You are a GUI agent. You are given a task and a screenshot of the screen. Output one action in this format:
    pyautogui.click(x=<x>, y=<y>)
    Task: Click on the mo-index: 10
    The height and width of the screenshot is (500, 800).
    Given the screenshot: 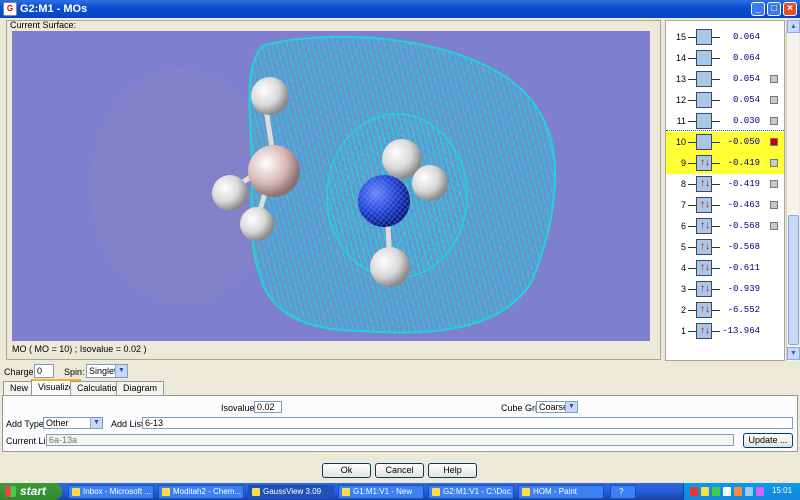 What is the action you would take?
    pyautogui.click(x=680, y=142)
    